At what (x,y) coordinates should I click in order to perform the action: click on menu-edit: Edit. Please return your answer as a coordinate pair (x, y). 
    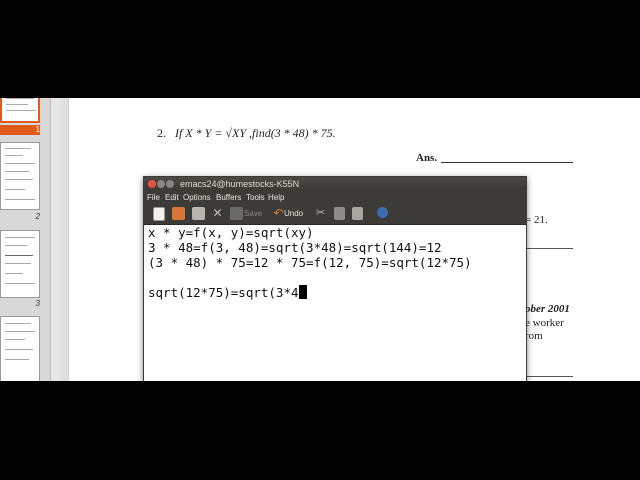
    Looking at the image, I should click on (172, 197).